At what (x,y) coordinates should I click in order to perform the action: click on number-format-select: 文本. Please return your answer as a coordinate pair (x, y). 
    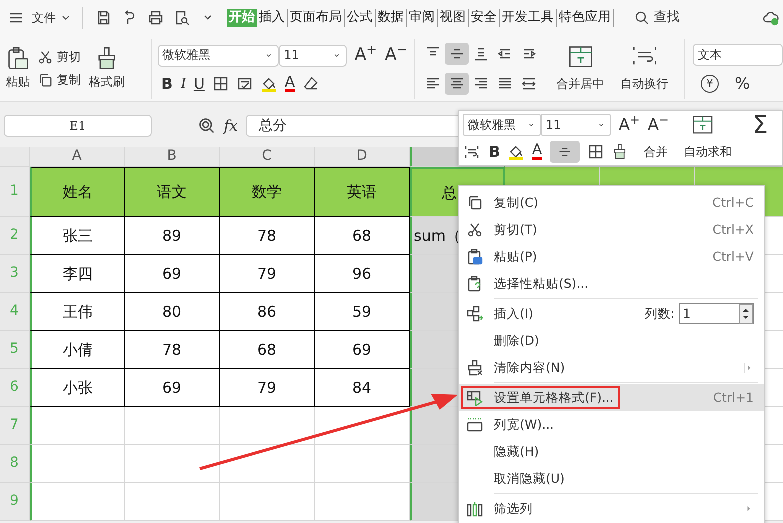
    Looking at the image, I should click on (738, 55).